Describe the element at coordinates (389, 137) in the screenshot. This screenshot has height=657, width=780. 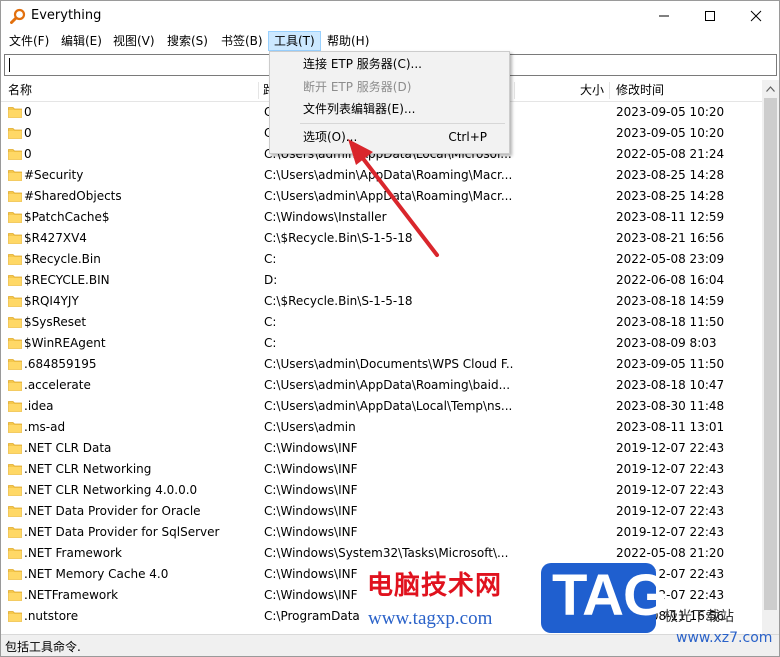
I see `menu-item-options: 选项(O)... Ctrl+P` at that location.